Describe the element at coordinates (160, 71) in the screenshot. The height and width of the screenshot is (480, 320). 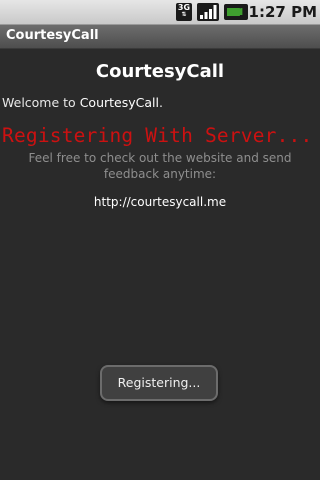
I see `app-heading: CourtesyCall` at that location.